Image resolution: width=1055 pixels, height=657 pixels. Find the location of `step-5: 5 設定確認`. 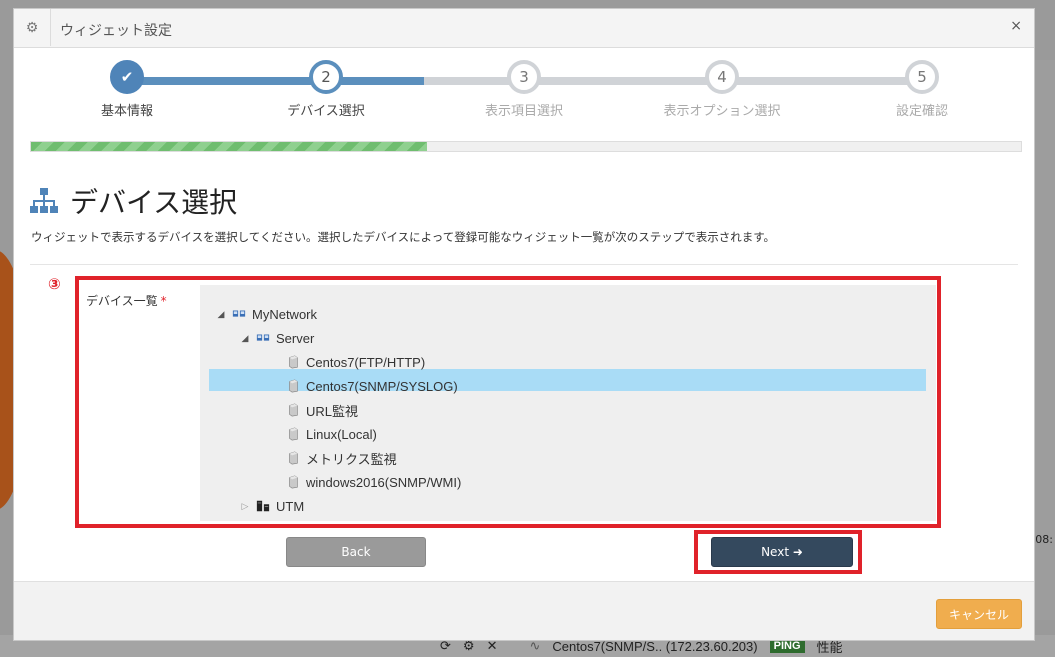

step-5: 5 設定確認 is located at coordinates (922, 89).